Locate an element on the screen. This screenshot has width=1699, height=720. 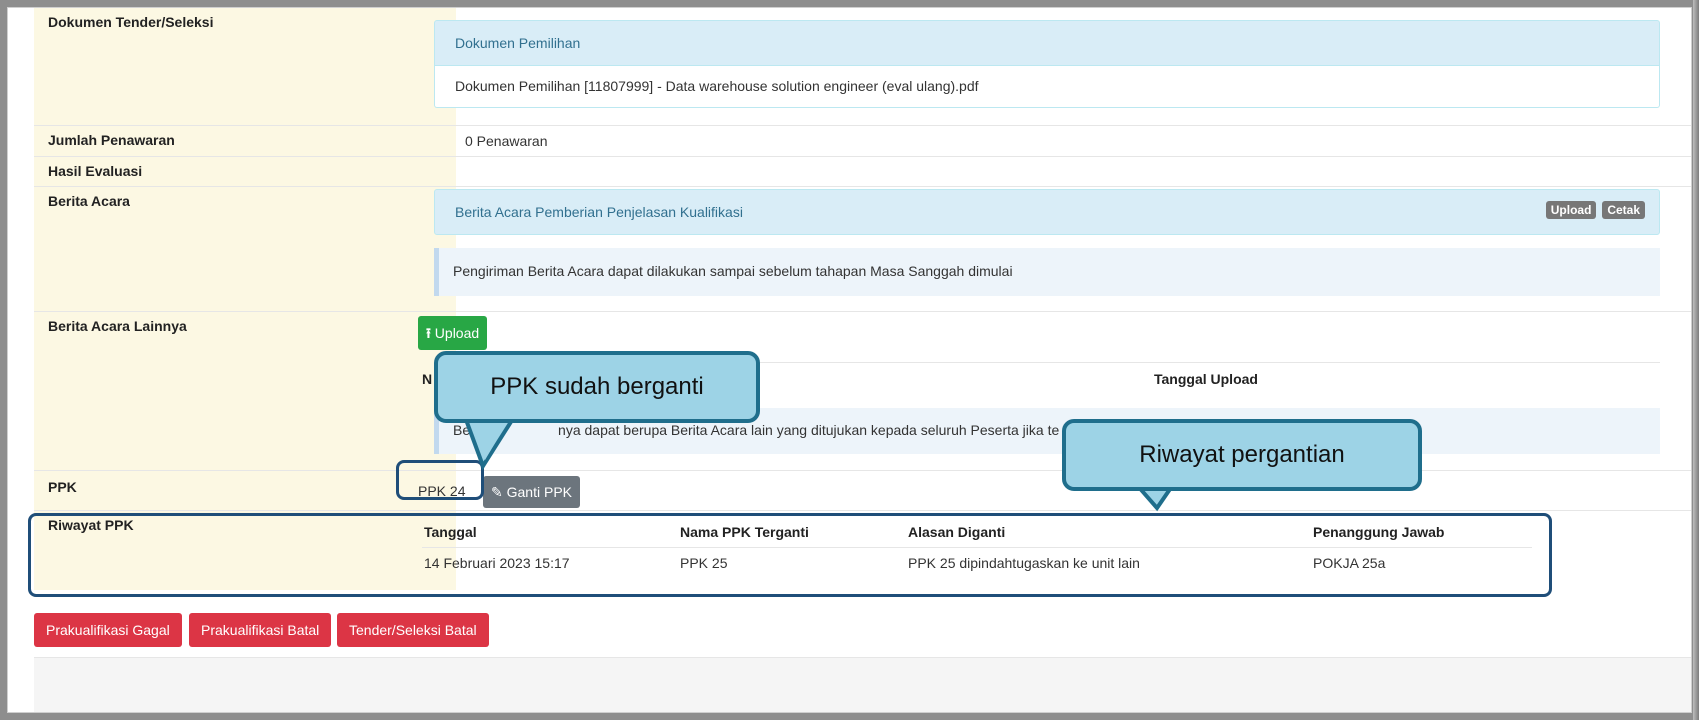
jumlah-text: 0 Penawaran is located at coordinates (506, 141).